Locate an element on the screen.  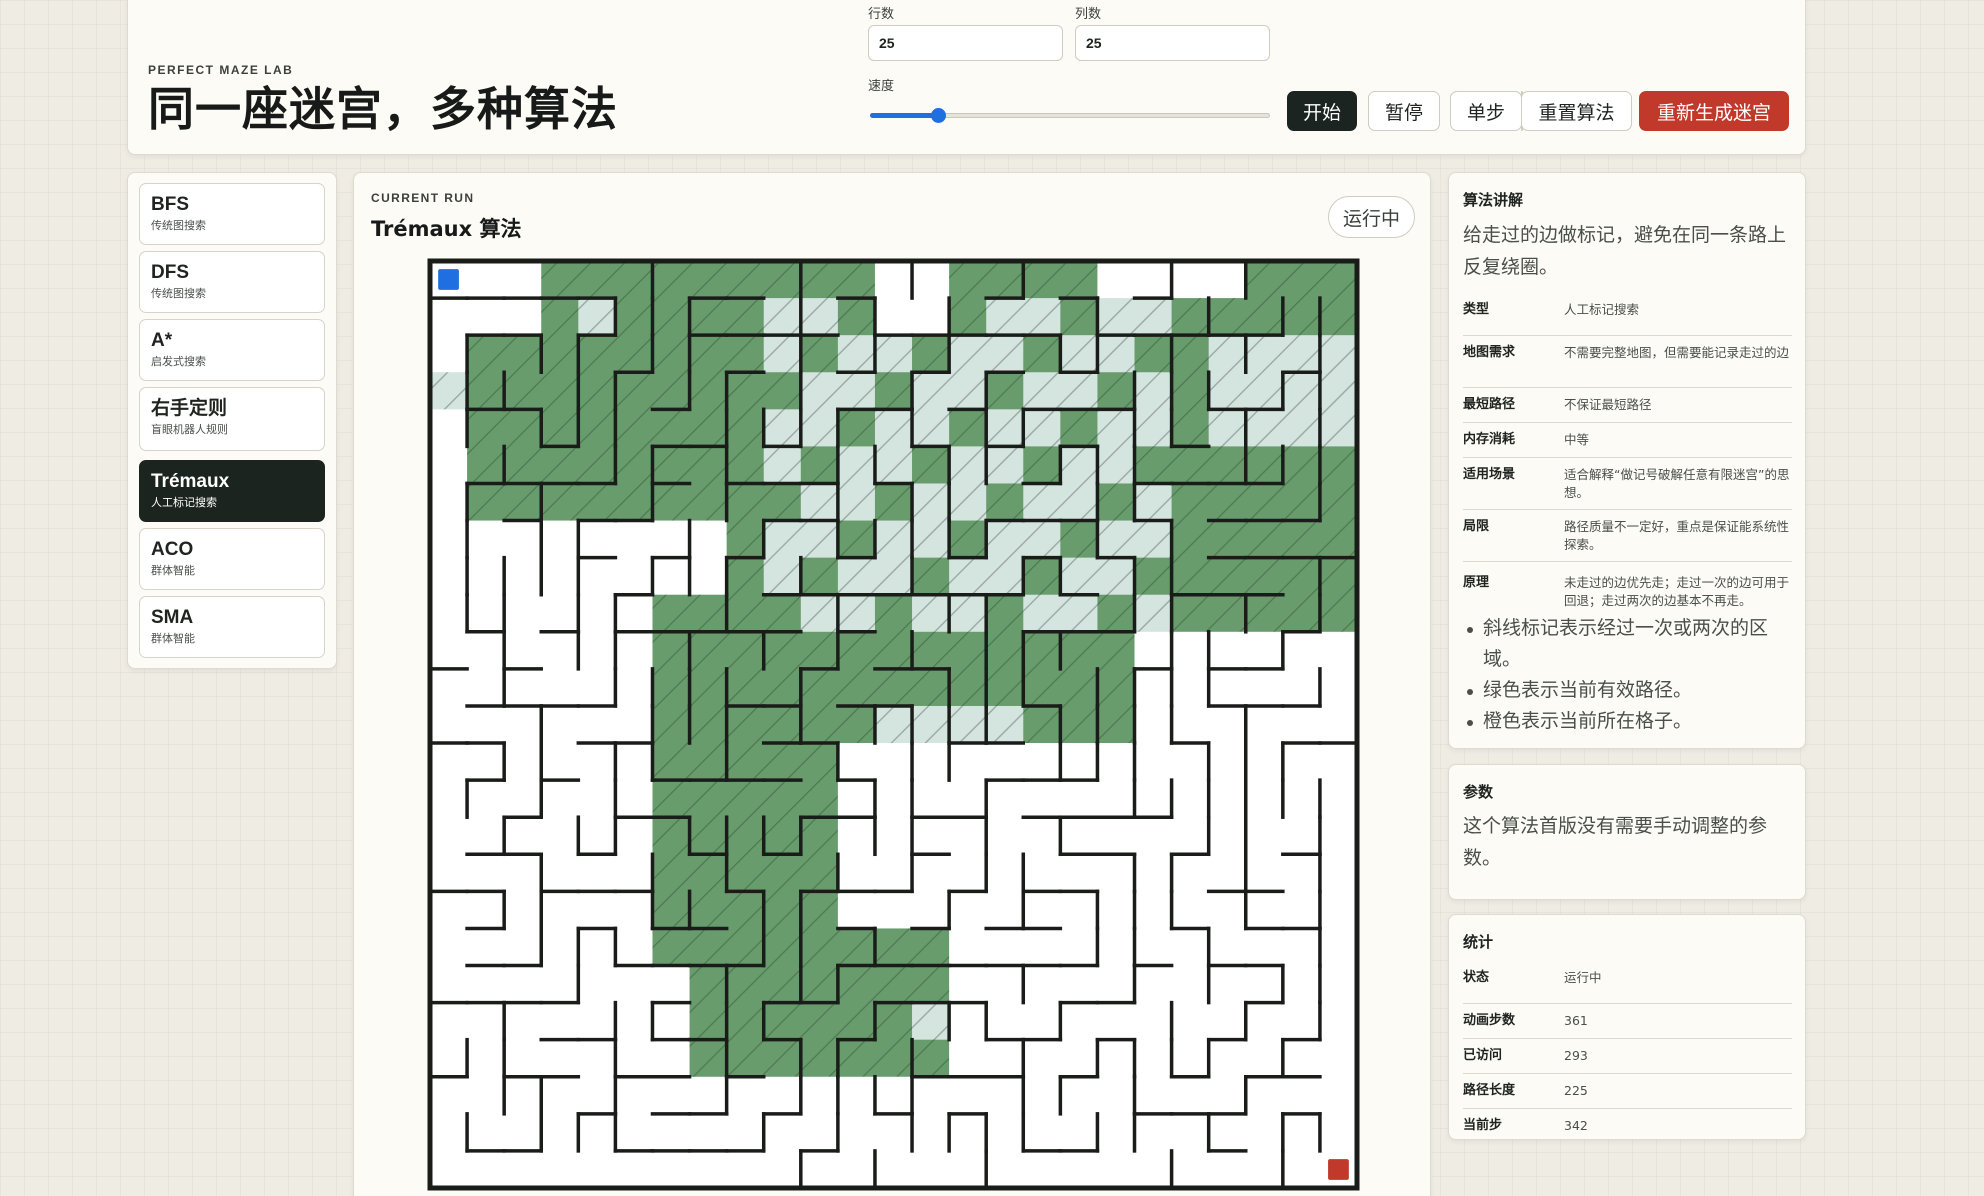
algo-item-right-hand: 右手定则 盲眼机器人规则 is located at coordinates (232, 419).